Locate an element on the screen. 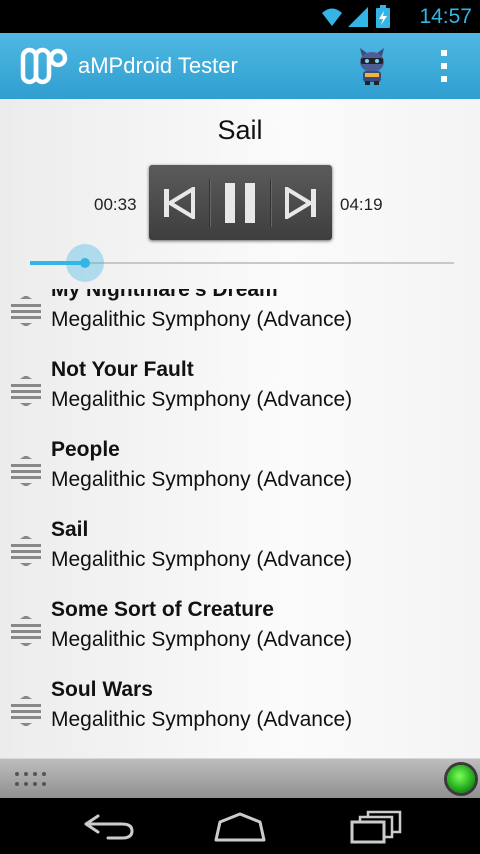  playlist-item: People Megalithic Symphony (Advance) is located at coordinates (240, 472).